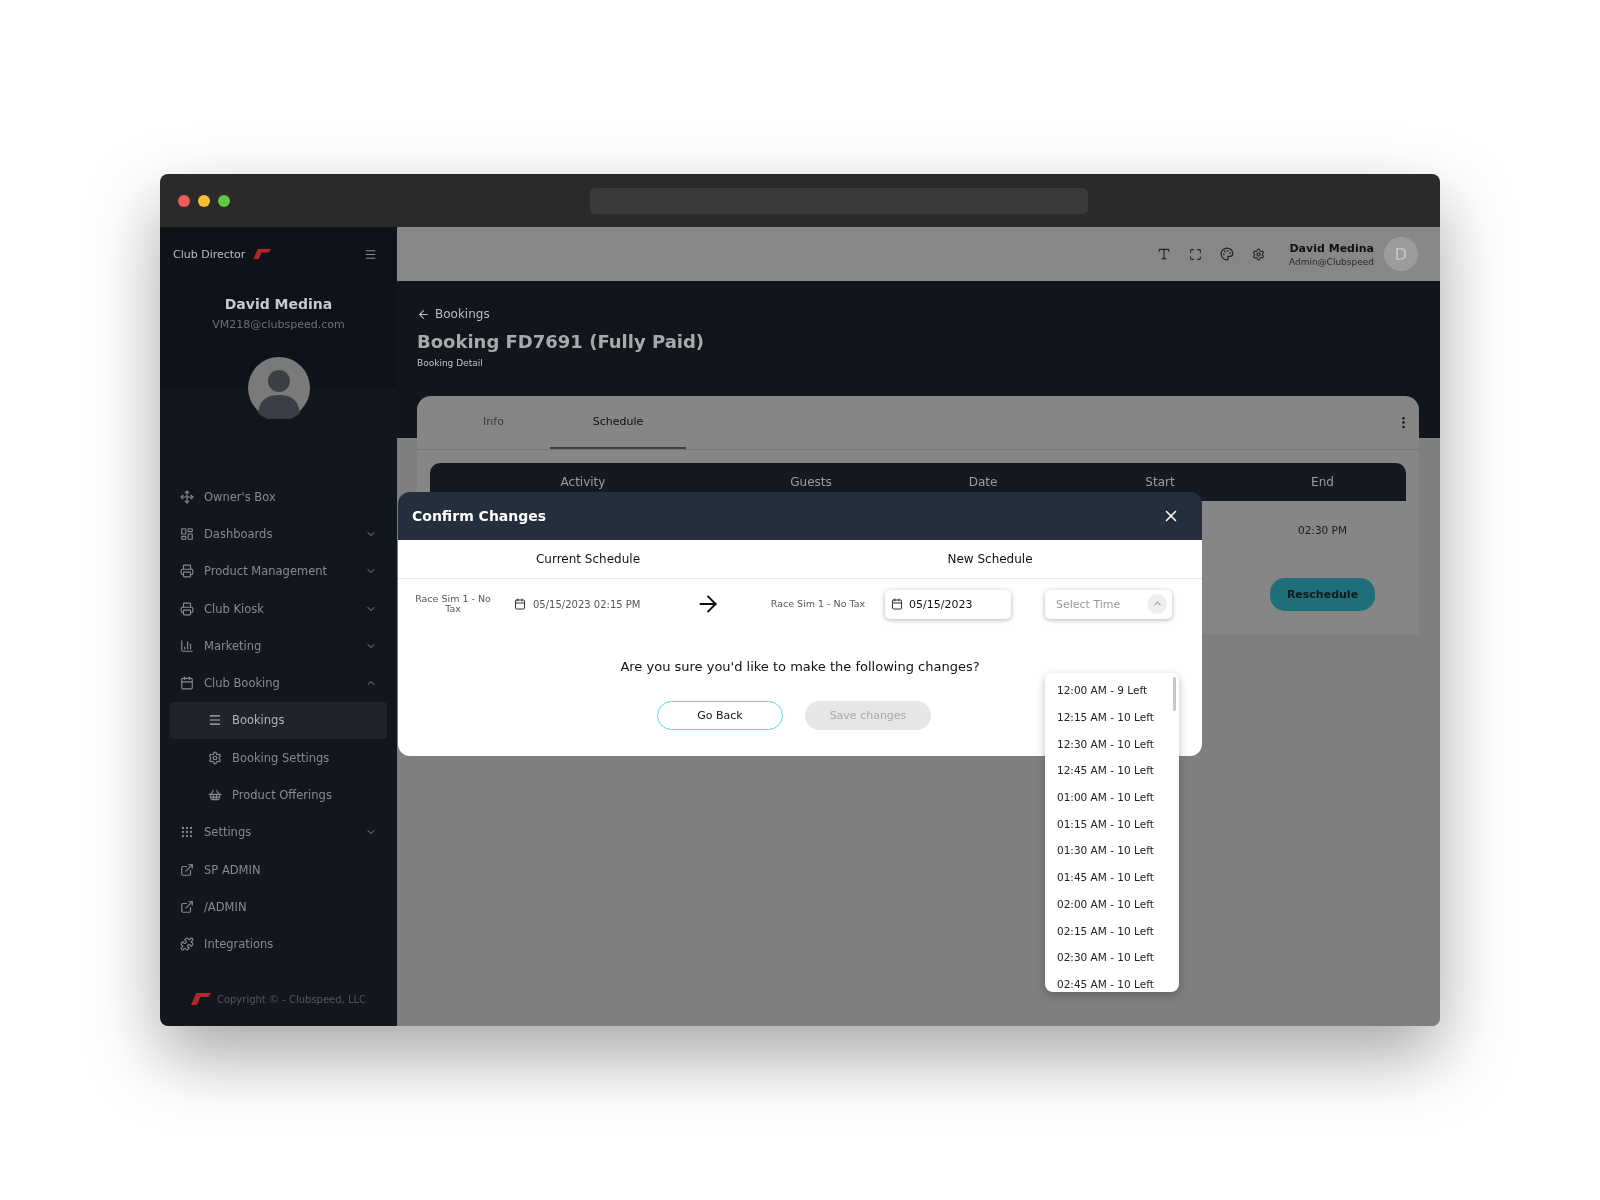 The width and height of the screenshot is (1600, 1200). What do you see at coordinates (453, 314) in the screenshot?
I see `back-link: Bookings` at bounding box center [453, 314].